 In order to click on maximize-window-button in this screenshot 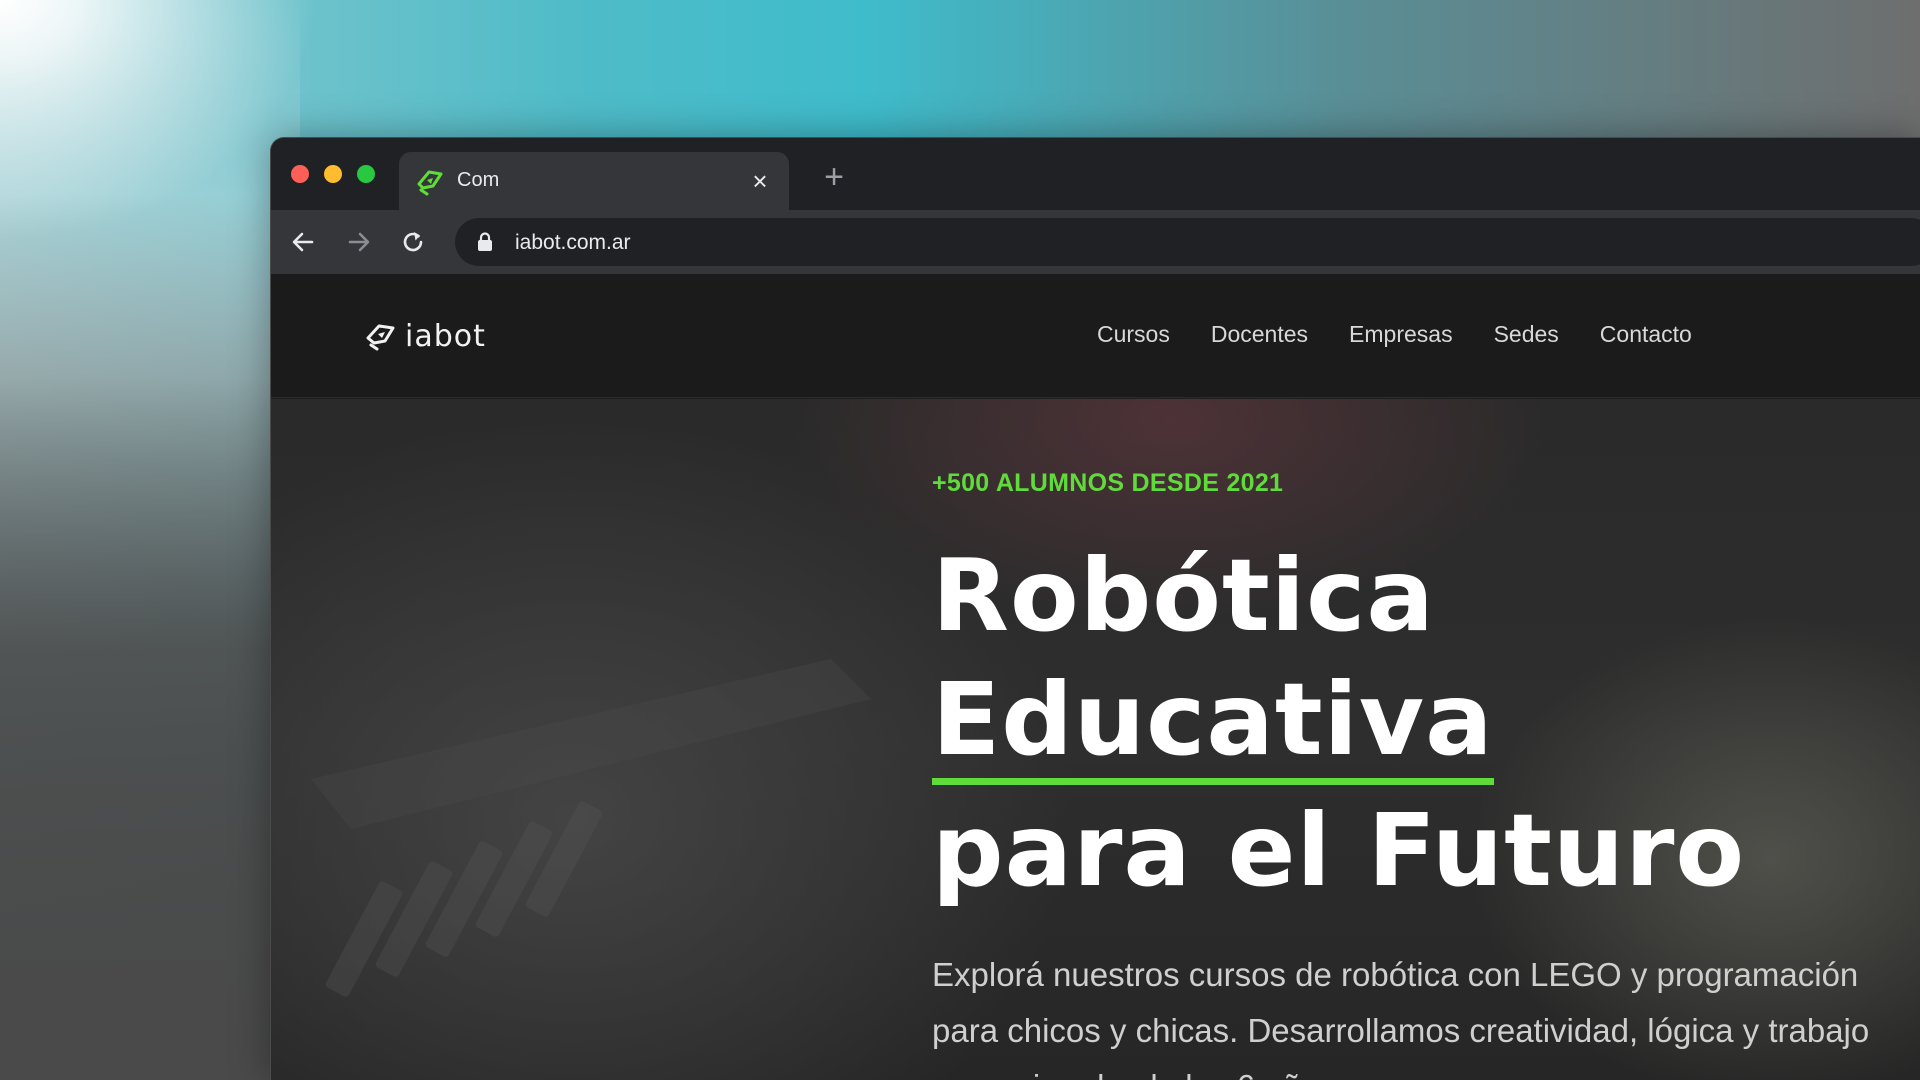, I will do `click(366, 174)`.